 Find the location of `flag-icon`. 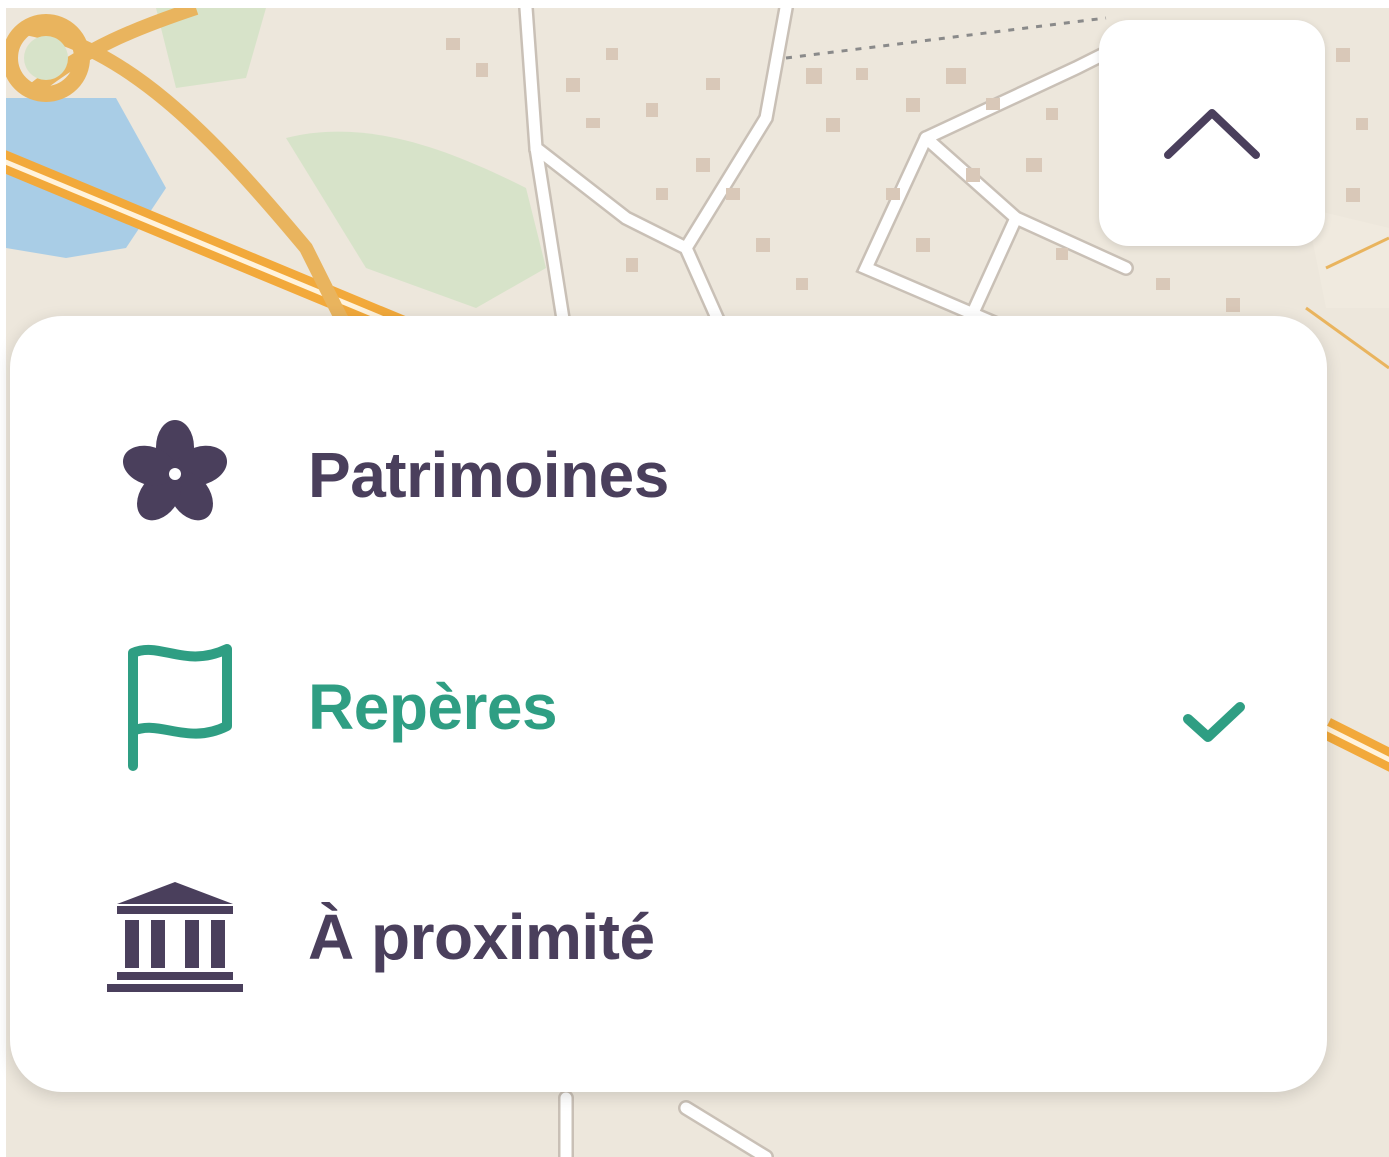

flag-icon is located at coordinates (175, 706).